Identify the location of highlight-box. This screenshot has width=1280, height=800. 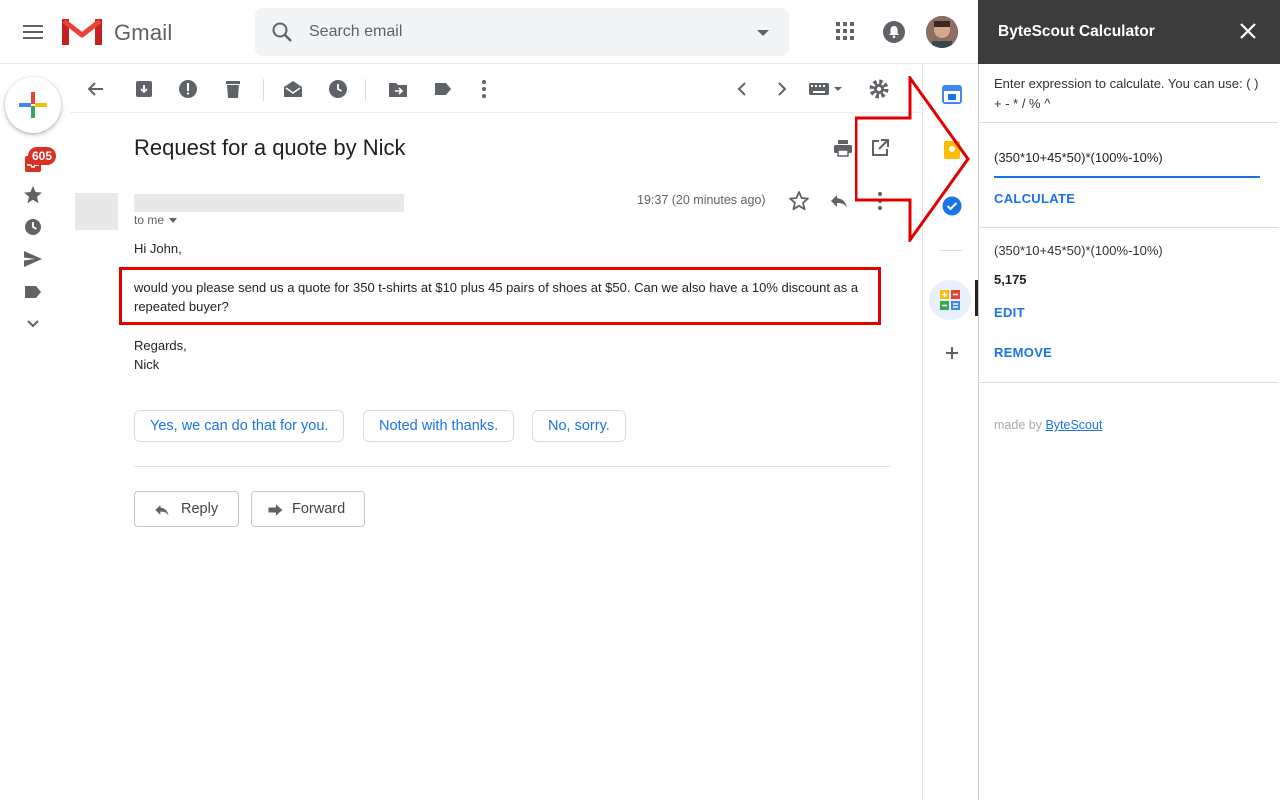
(500, 296).